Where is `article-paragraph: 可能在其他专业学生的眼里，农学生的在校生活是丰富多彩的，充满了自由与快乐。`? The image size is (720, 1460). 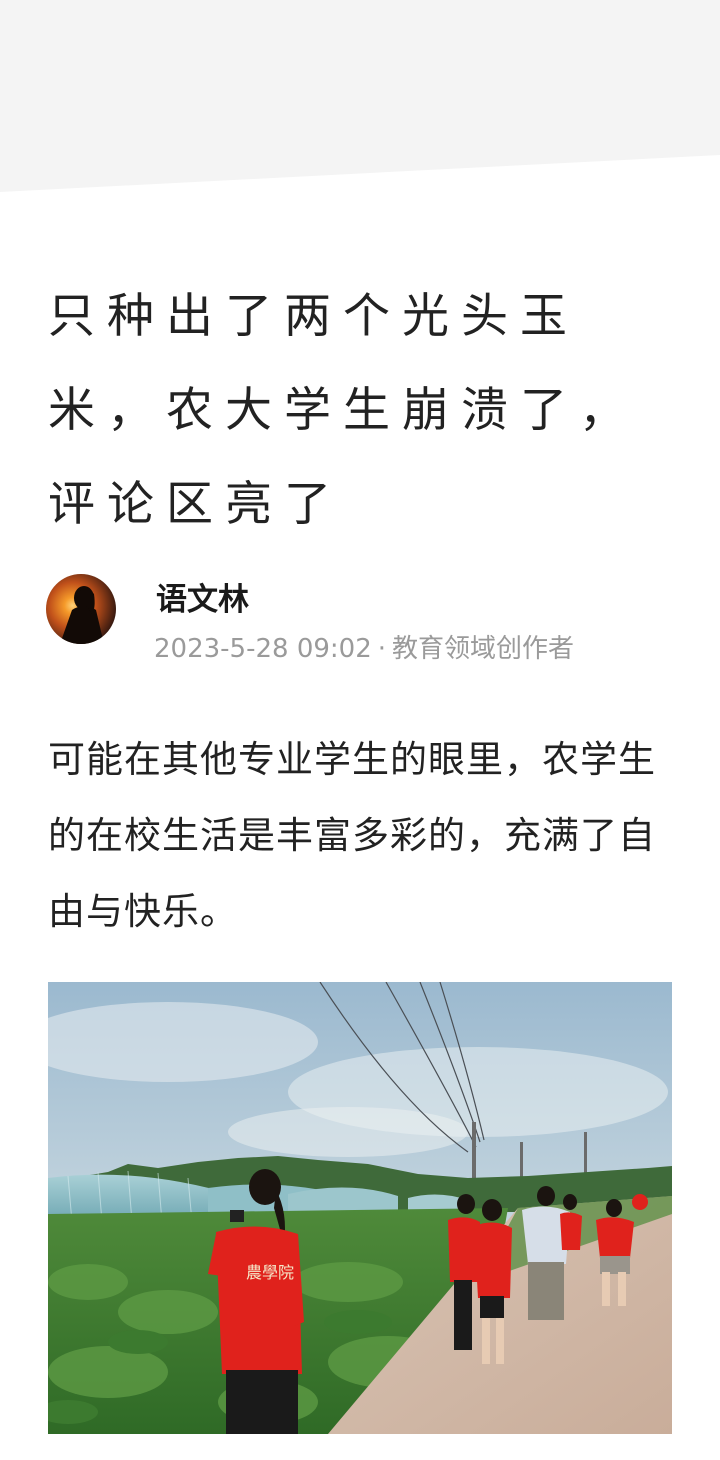
article-paragraph: 可能在其他专业学生的眼里，农学生的在校生活是丰富多彩的，充满了自由与快乐。 is located at coordinates (352, 835).